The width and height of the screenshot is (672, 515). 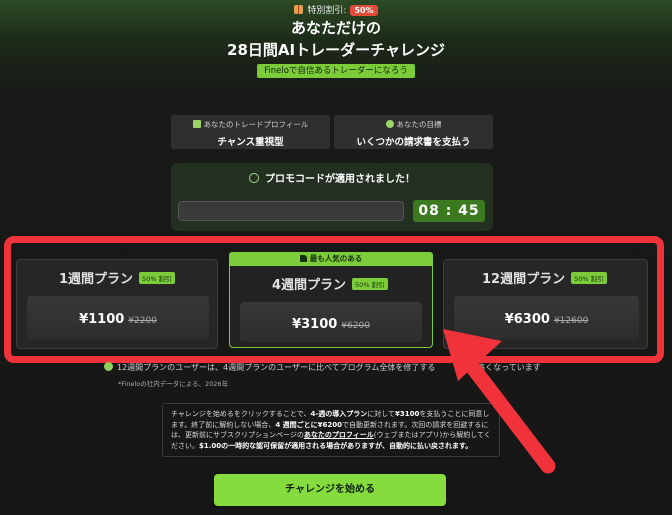 What do you see at coordinates (291, 211) in the screenshot?
I see `promo-code-field` at bounding box center [291, 211].